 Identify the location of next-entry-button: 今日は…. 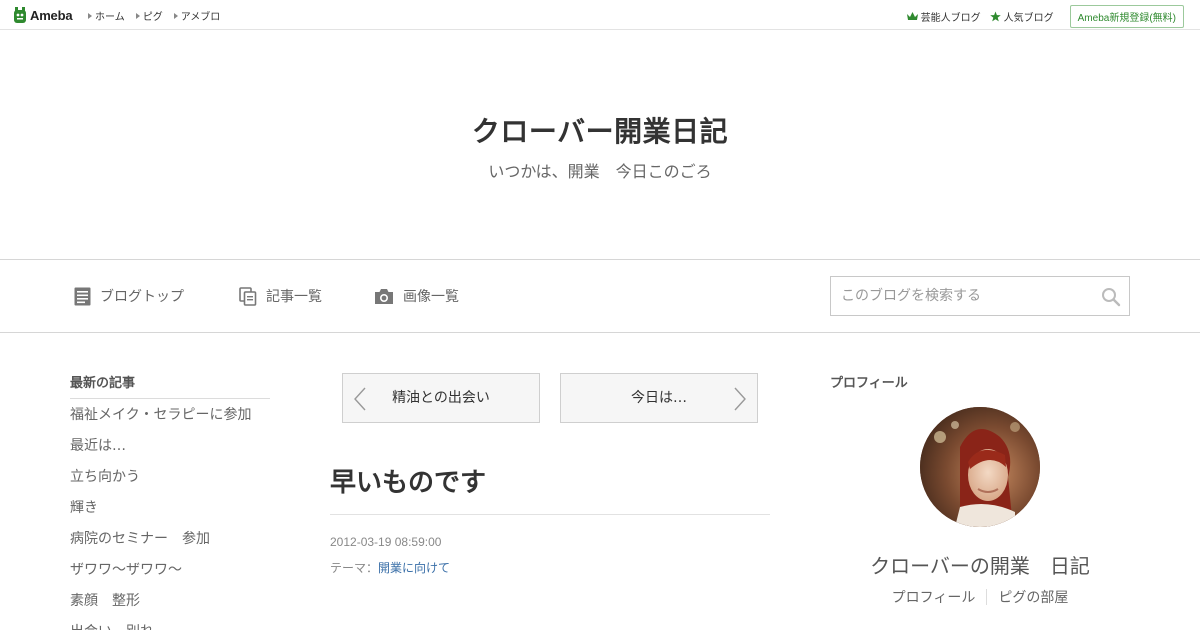
(659, 398).